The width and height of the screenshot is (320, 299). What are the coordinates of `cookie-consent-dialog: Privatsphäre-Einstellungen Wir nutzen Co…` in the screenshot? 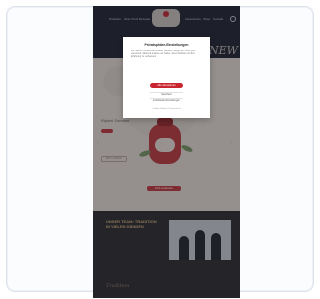 It's located at (166, 77).